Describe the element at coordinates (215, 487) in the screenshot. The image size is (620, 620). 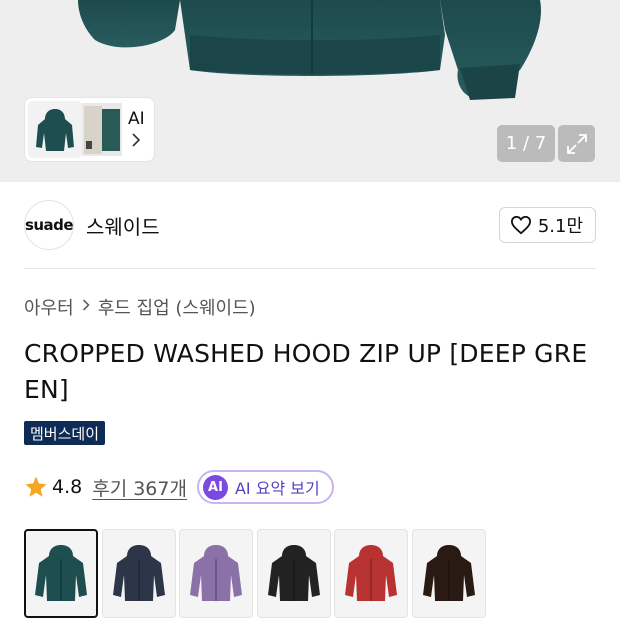
I see `ai-badge-icon: AI` at that location.